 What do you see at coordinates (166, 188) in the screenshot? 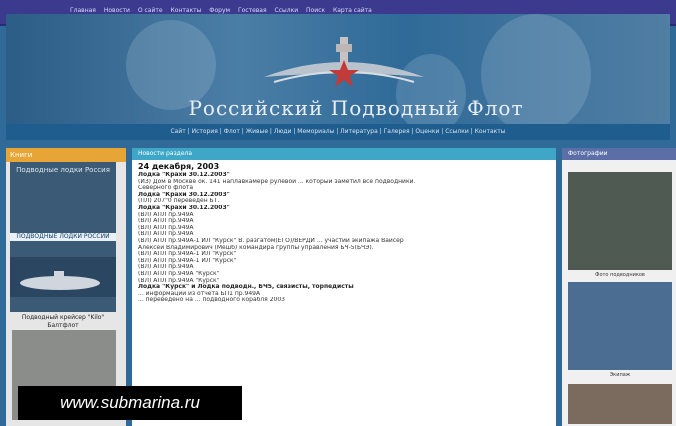
I see `news-line: Северного флота` at bounding box center [166, 188].